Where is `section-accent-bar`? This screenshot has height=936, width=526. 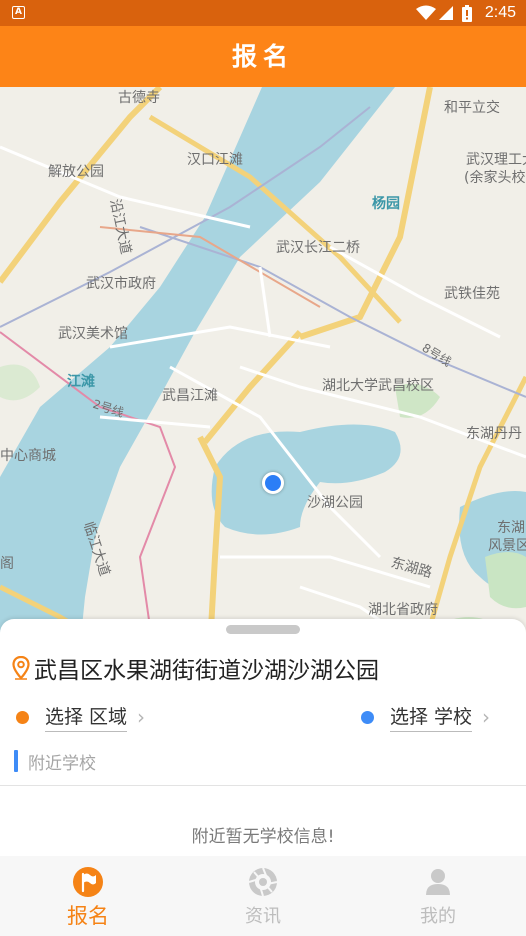 section-accent-bar is located at coordinates (16, 761).